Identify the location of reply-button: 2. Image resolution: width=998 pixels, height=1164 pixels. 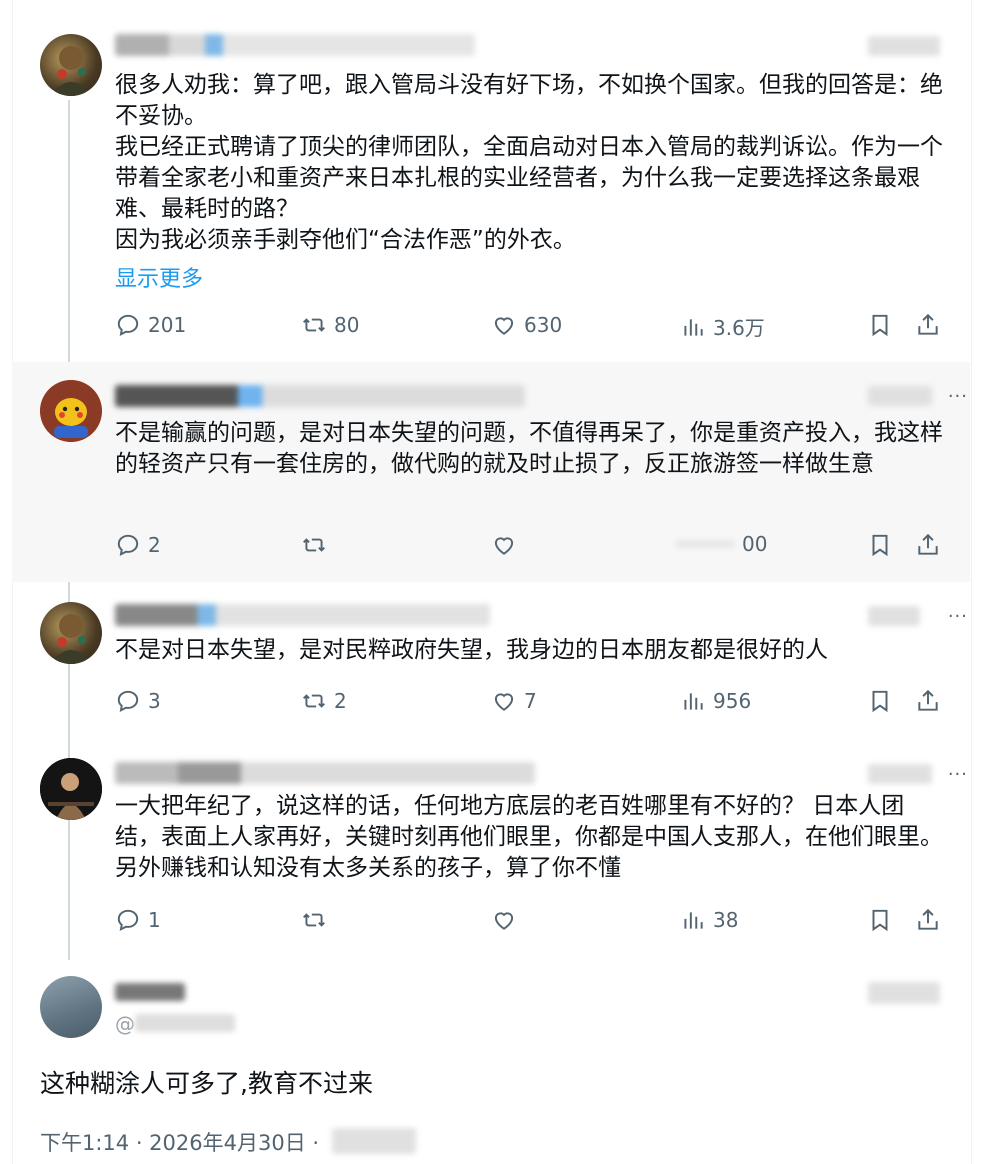
(138, 545).